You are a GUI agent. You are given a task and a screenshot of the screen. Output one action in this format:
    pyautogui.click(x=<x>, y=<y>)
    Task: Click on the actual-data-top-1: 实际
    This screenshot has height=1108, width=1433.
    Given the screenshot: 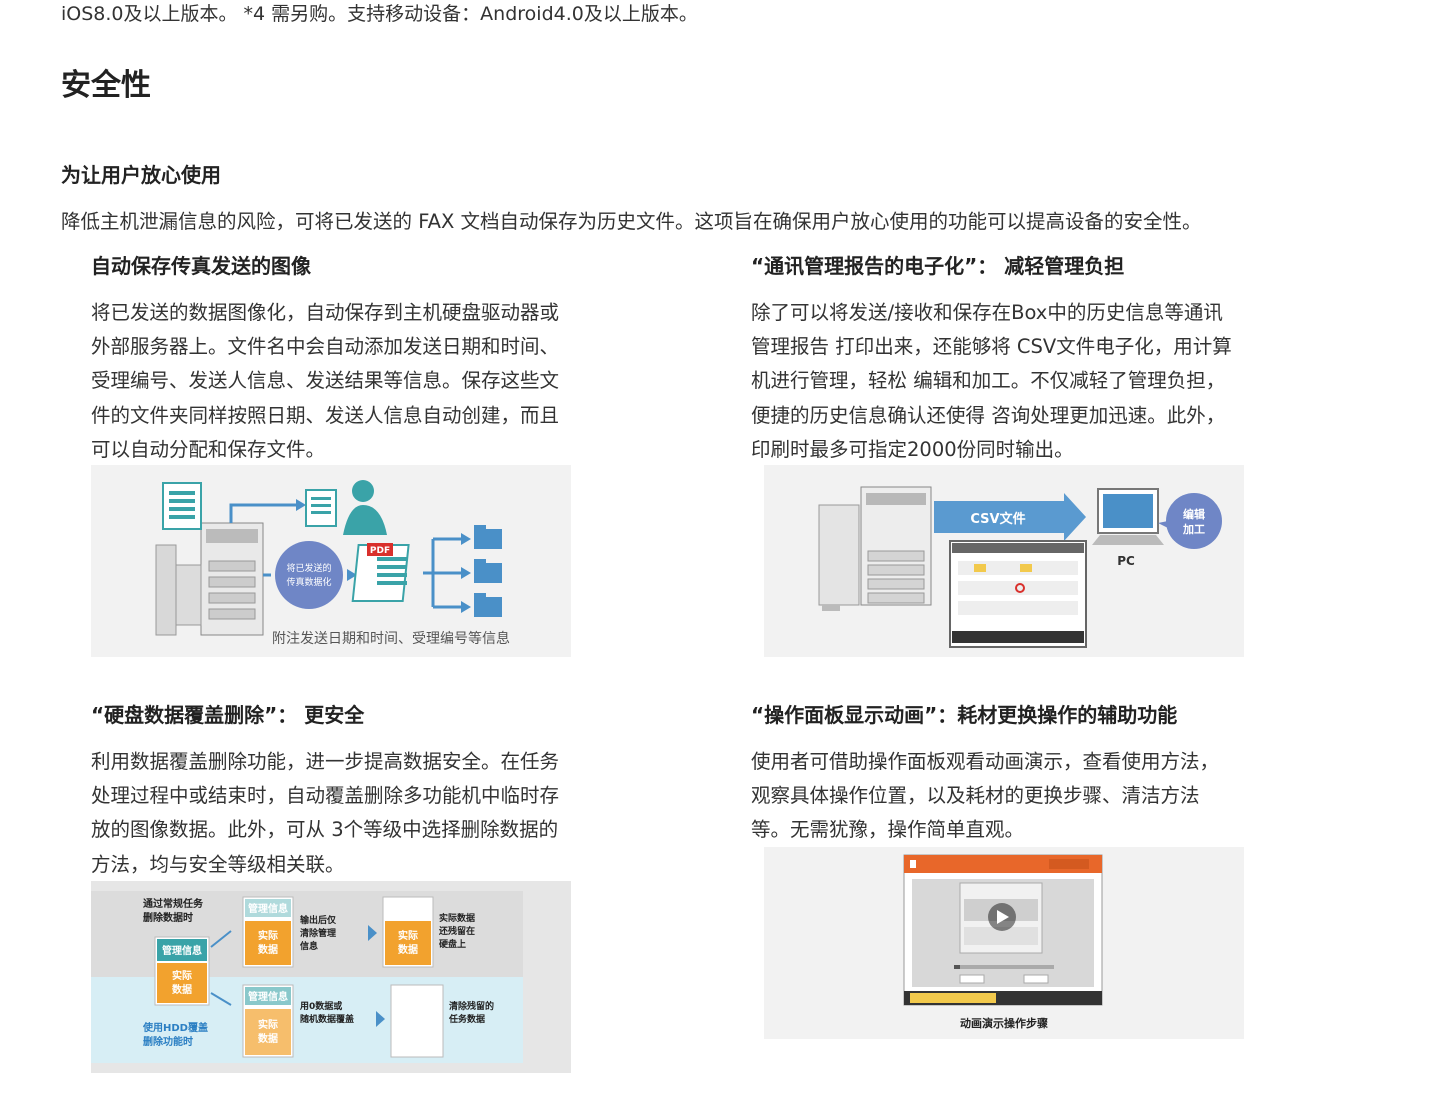 What is the action you would take?
    pyautogui.click(x=268, y=935)
    